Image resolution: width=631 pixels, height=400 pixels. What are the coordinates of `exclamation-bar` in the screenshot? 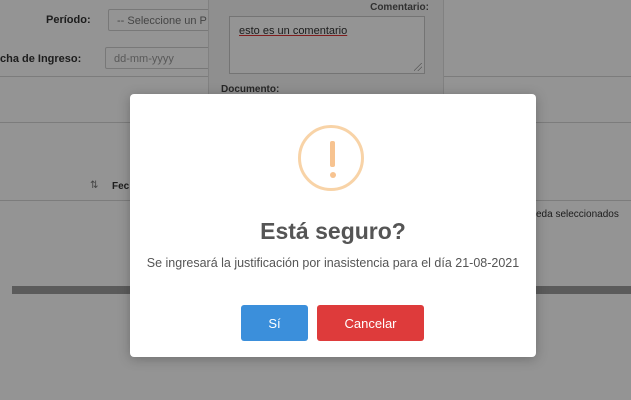 It's located at (332, 154).